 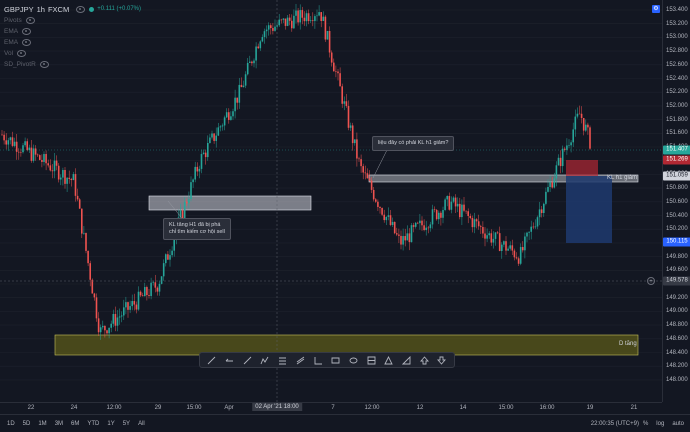 What do you see at coordinates (41, 9) in the screenshot?
I see `interval: 1h` at bounding box center [41, 9].